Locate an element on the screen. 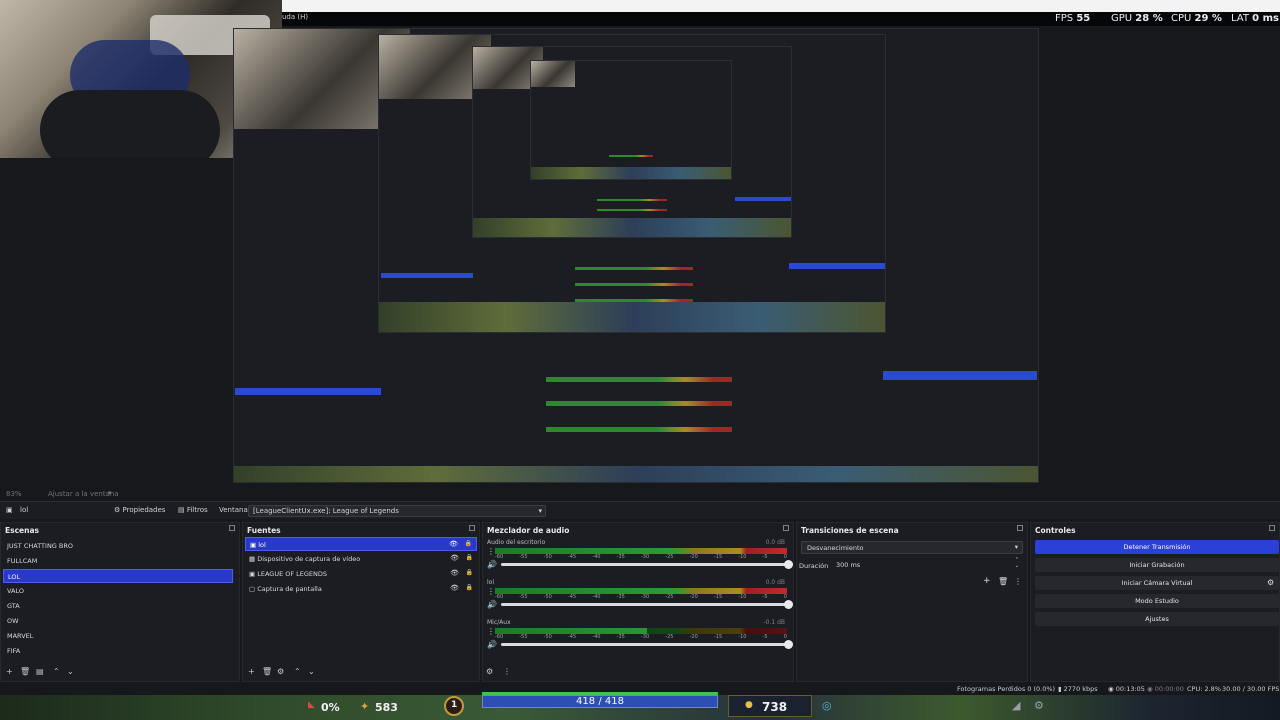  start-recording-button: Iniciar Grabación is located at coordinates (1157, 565).